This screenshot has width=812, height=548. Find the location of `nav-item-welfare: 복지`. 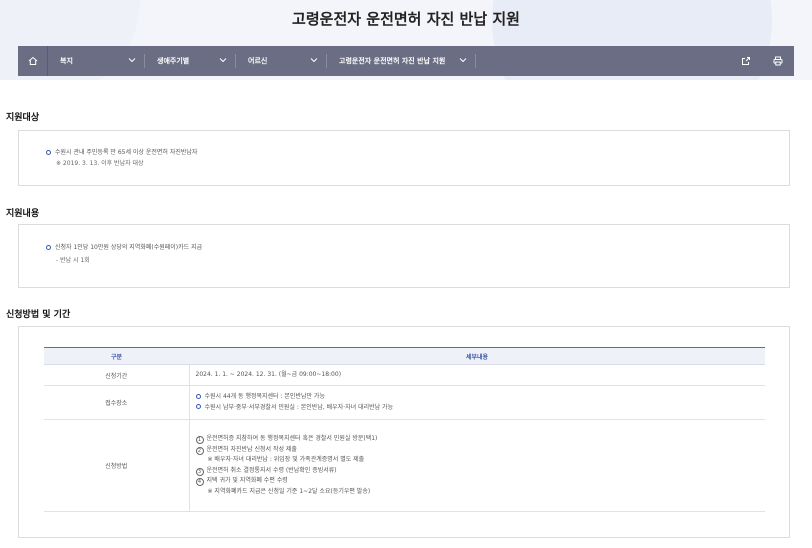

nav-item-welfare: 복지 is located at coordinates (96, 61).